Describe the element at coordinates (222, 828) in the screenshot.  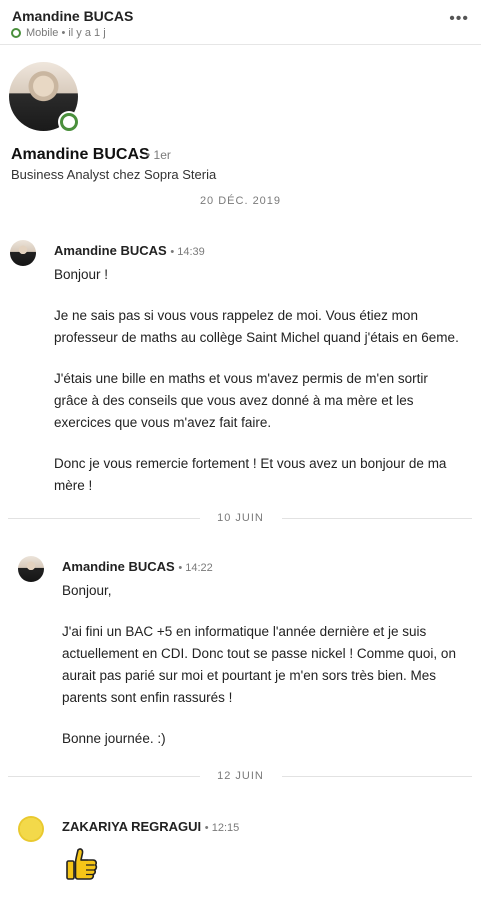
I see `message-time: • 12:15` at that location.